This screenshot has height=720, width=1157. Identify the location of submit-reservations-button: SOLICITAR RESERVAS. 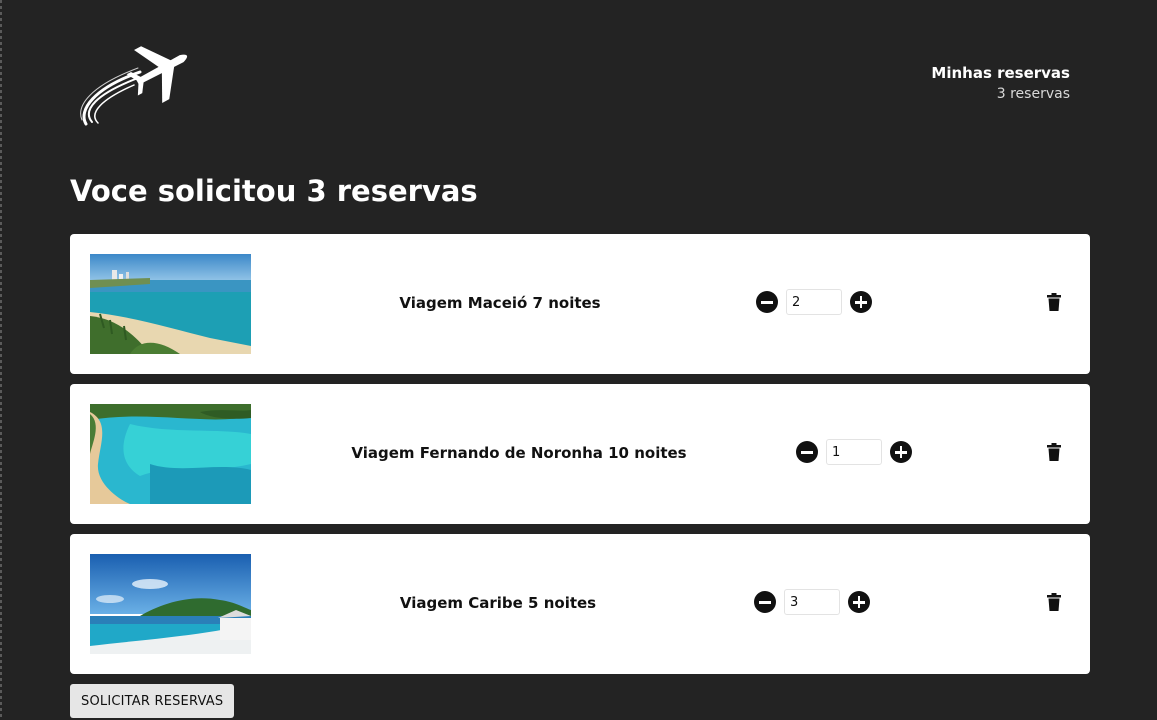
(152, 701).